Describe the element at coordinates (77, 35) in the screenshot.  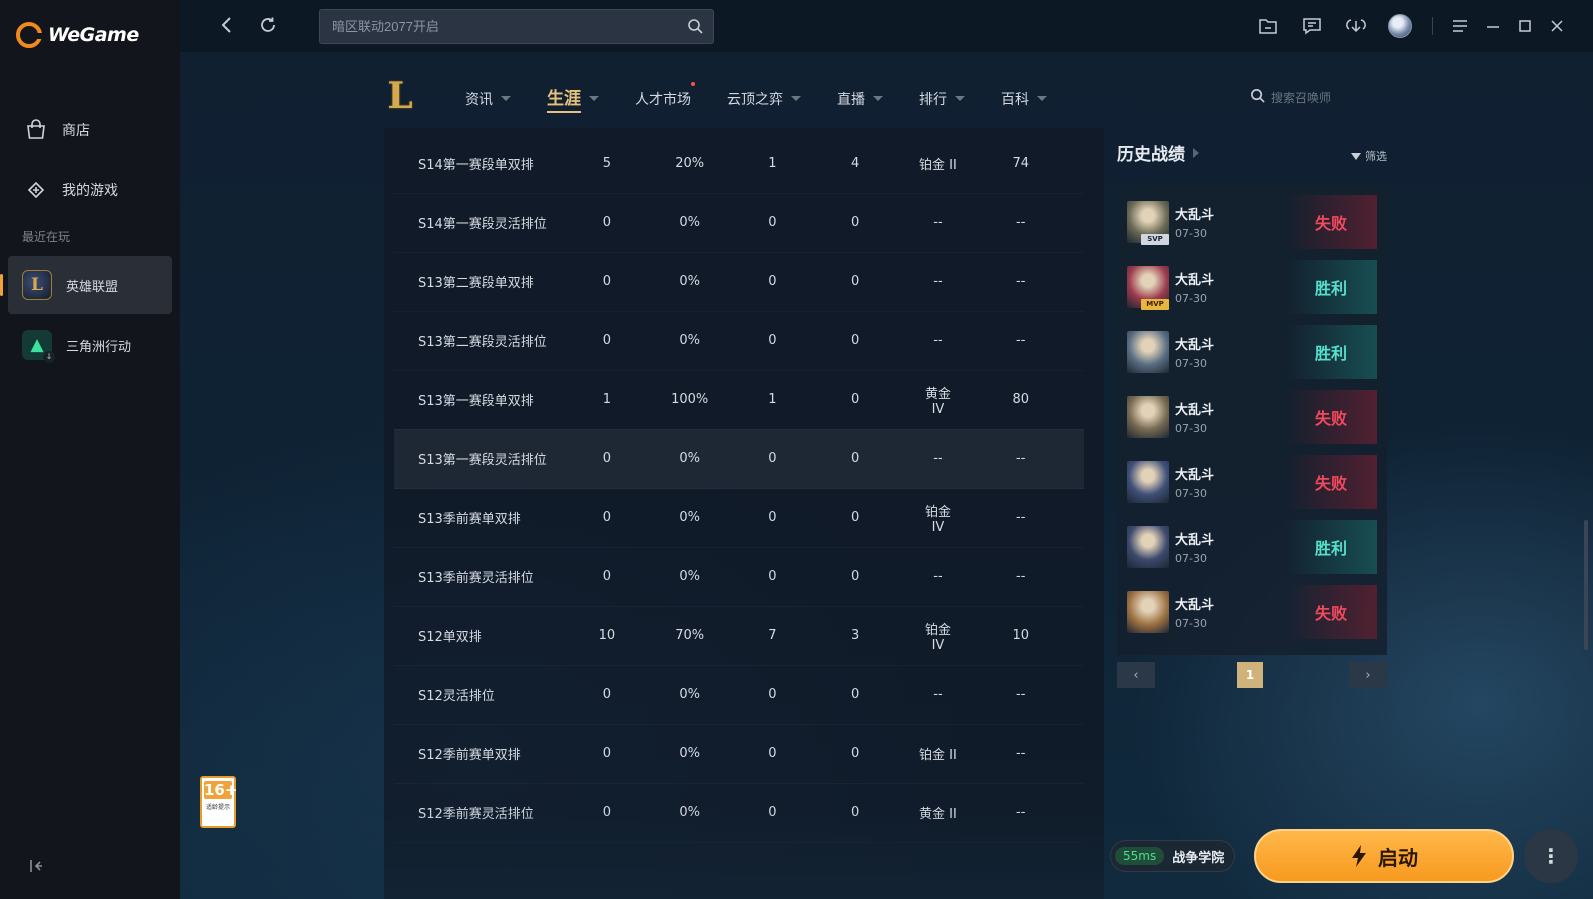
I see `wegame-logo: WeGame` at that location.